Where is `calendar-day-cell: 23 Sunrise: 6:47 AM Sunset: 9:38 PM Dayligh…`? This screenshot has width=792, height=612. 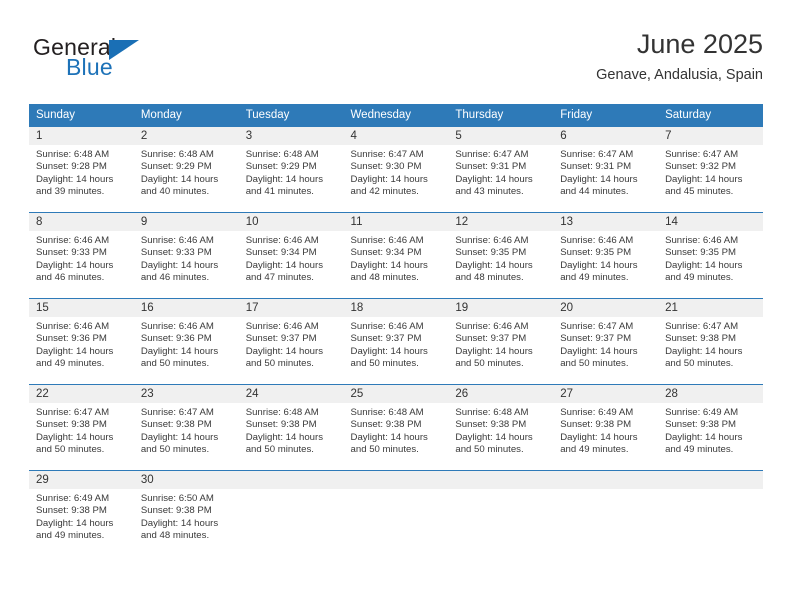
calendar-day-cell: 23 Sunrise: 6:47 AM Sunset: 9:38 PM Dayligh… is located at coordinates (186, 427).